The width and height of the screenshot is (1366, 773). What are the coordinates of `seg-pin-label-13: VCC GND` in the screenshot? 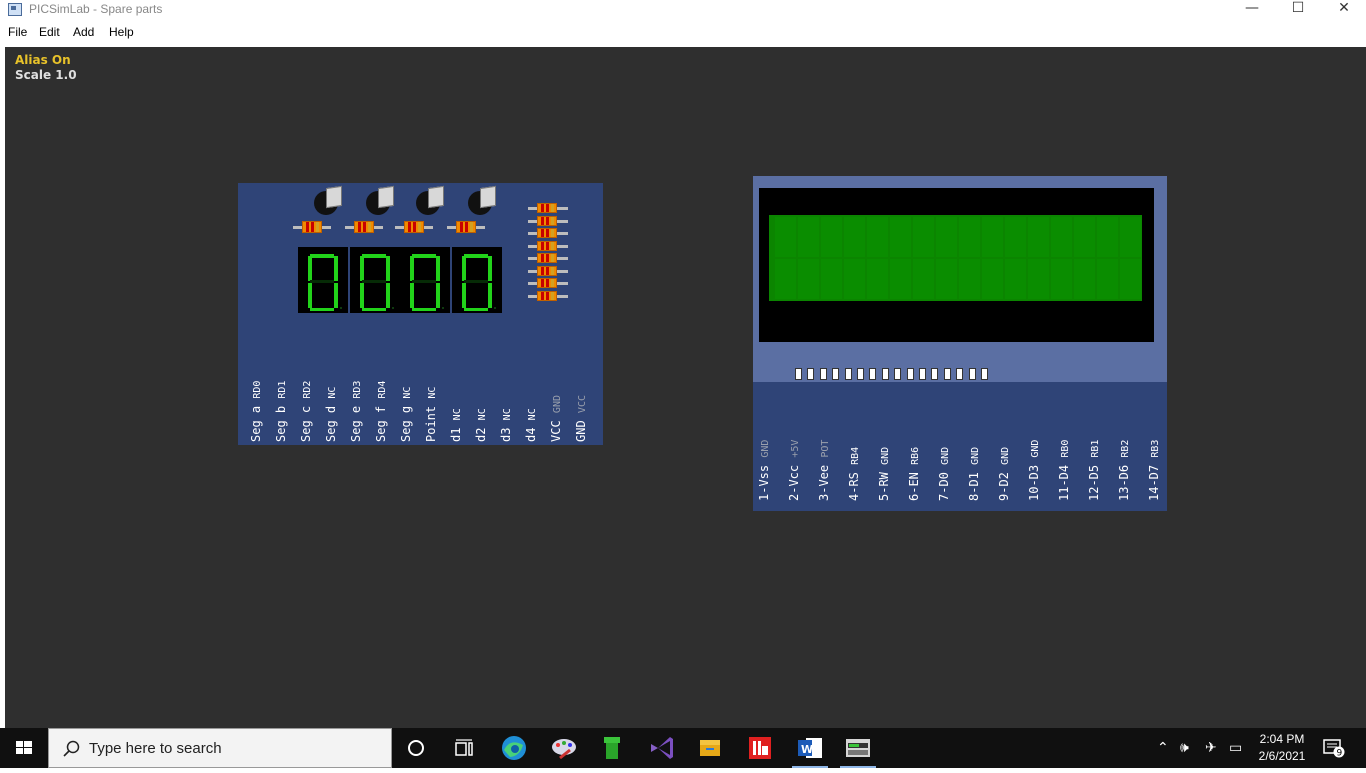 It's located at (556, 418).